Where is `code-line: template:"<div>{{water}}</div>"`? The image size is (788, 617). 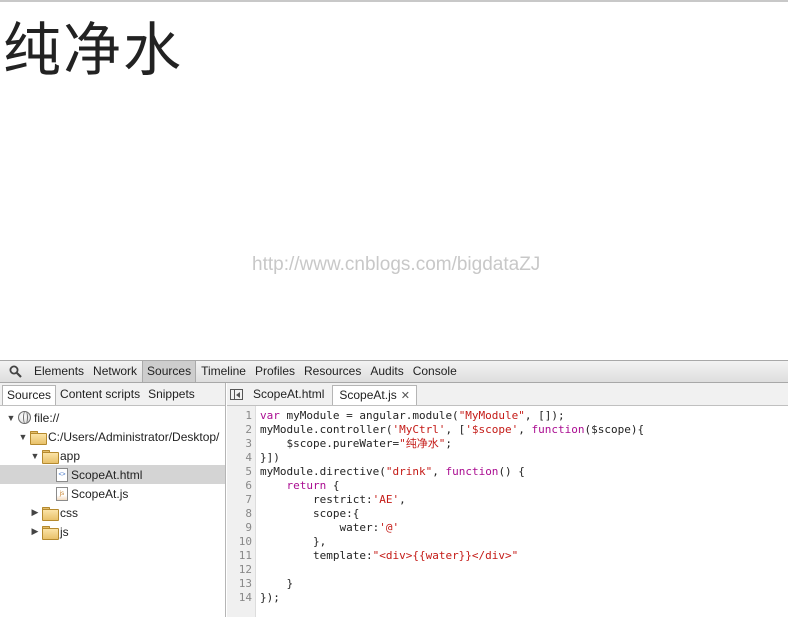
code-line: template:"<div>{{water}}</div>" is located at coordinates (389, 555).